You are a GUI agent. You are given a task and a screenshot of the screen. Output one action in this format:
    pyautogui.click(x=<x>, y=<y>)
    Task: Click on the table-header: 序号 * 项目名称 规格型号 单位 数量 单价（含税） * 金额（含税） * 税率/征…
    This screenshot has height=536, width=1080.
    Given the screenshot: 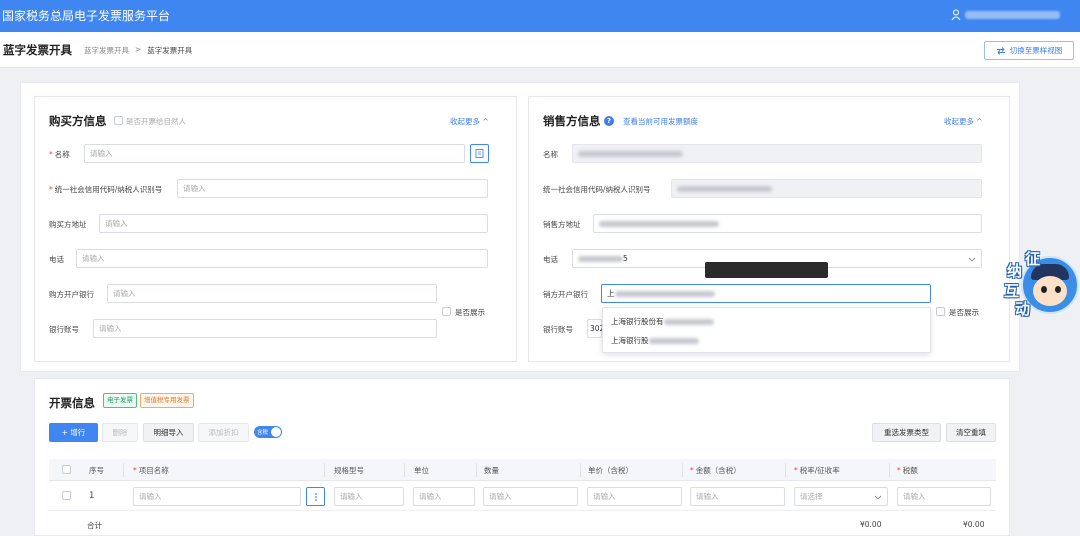 What is the action you would take?
    pyautogui.click(x=522, y=470)
    